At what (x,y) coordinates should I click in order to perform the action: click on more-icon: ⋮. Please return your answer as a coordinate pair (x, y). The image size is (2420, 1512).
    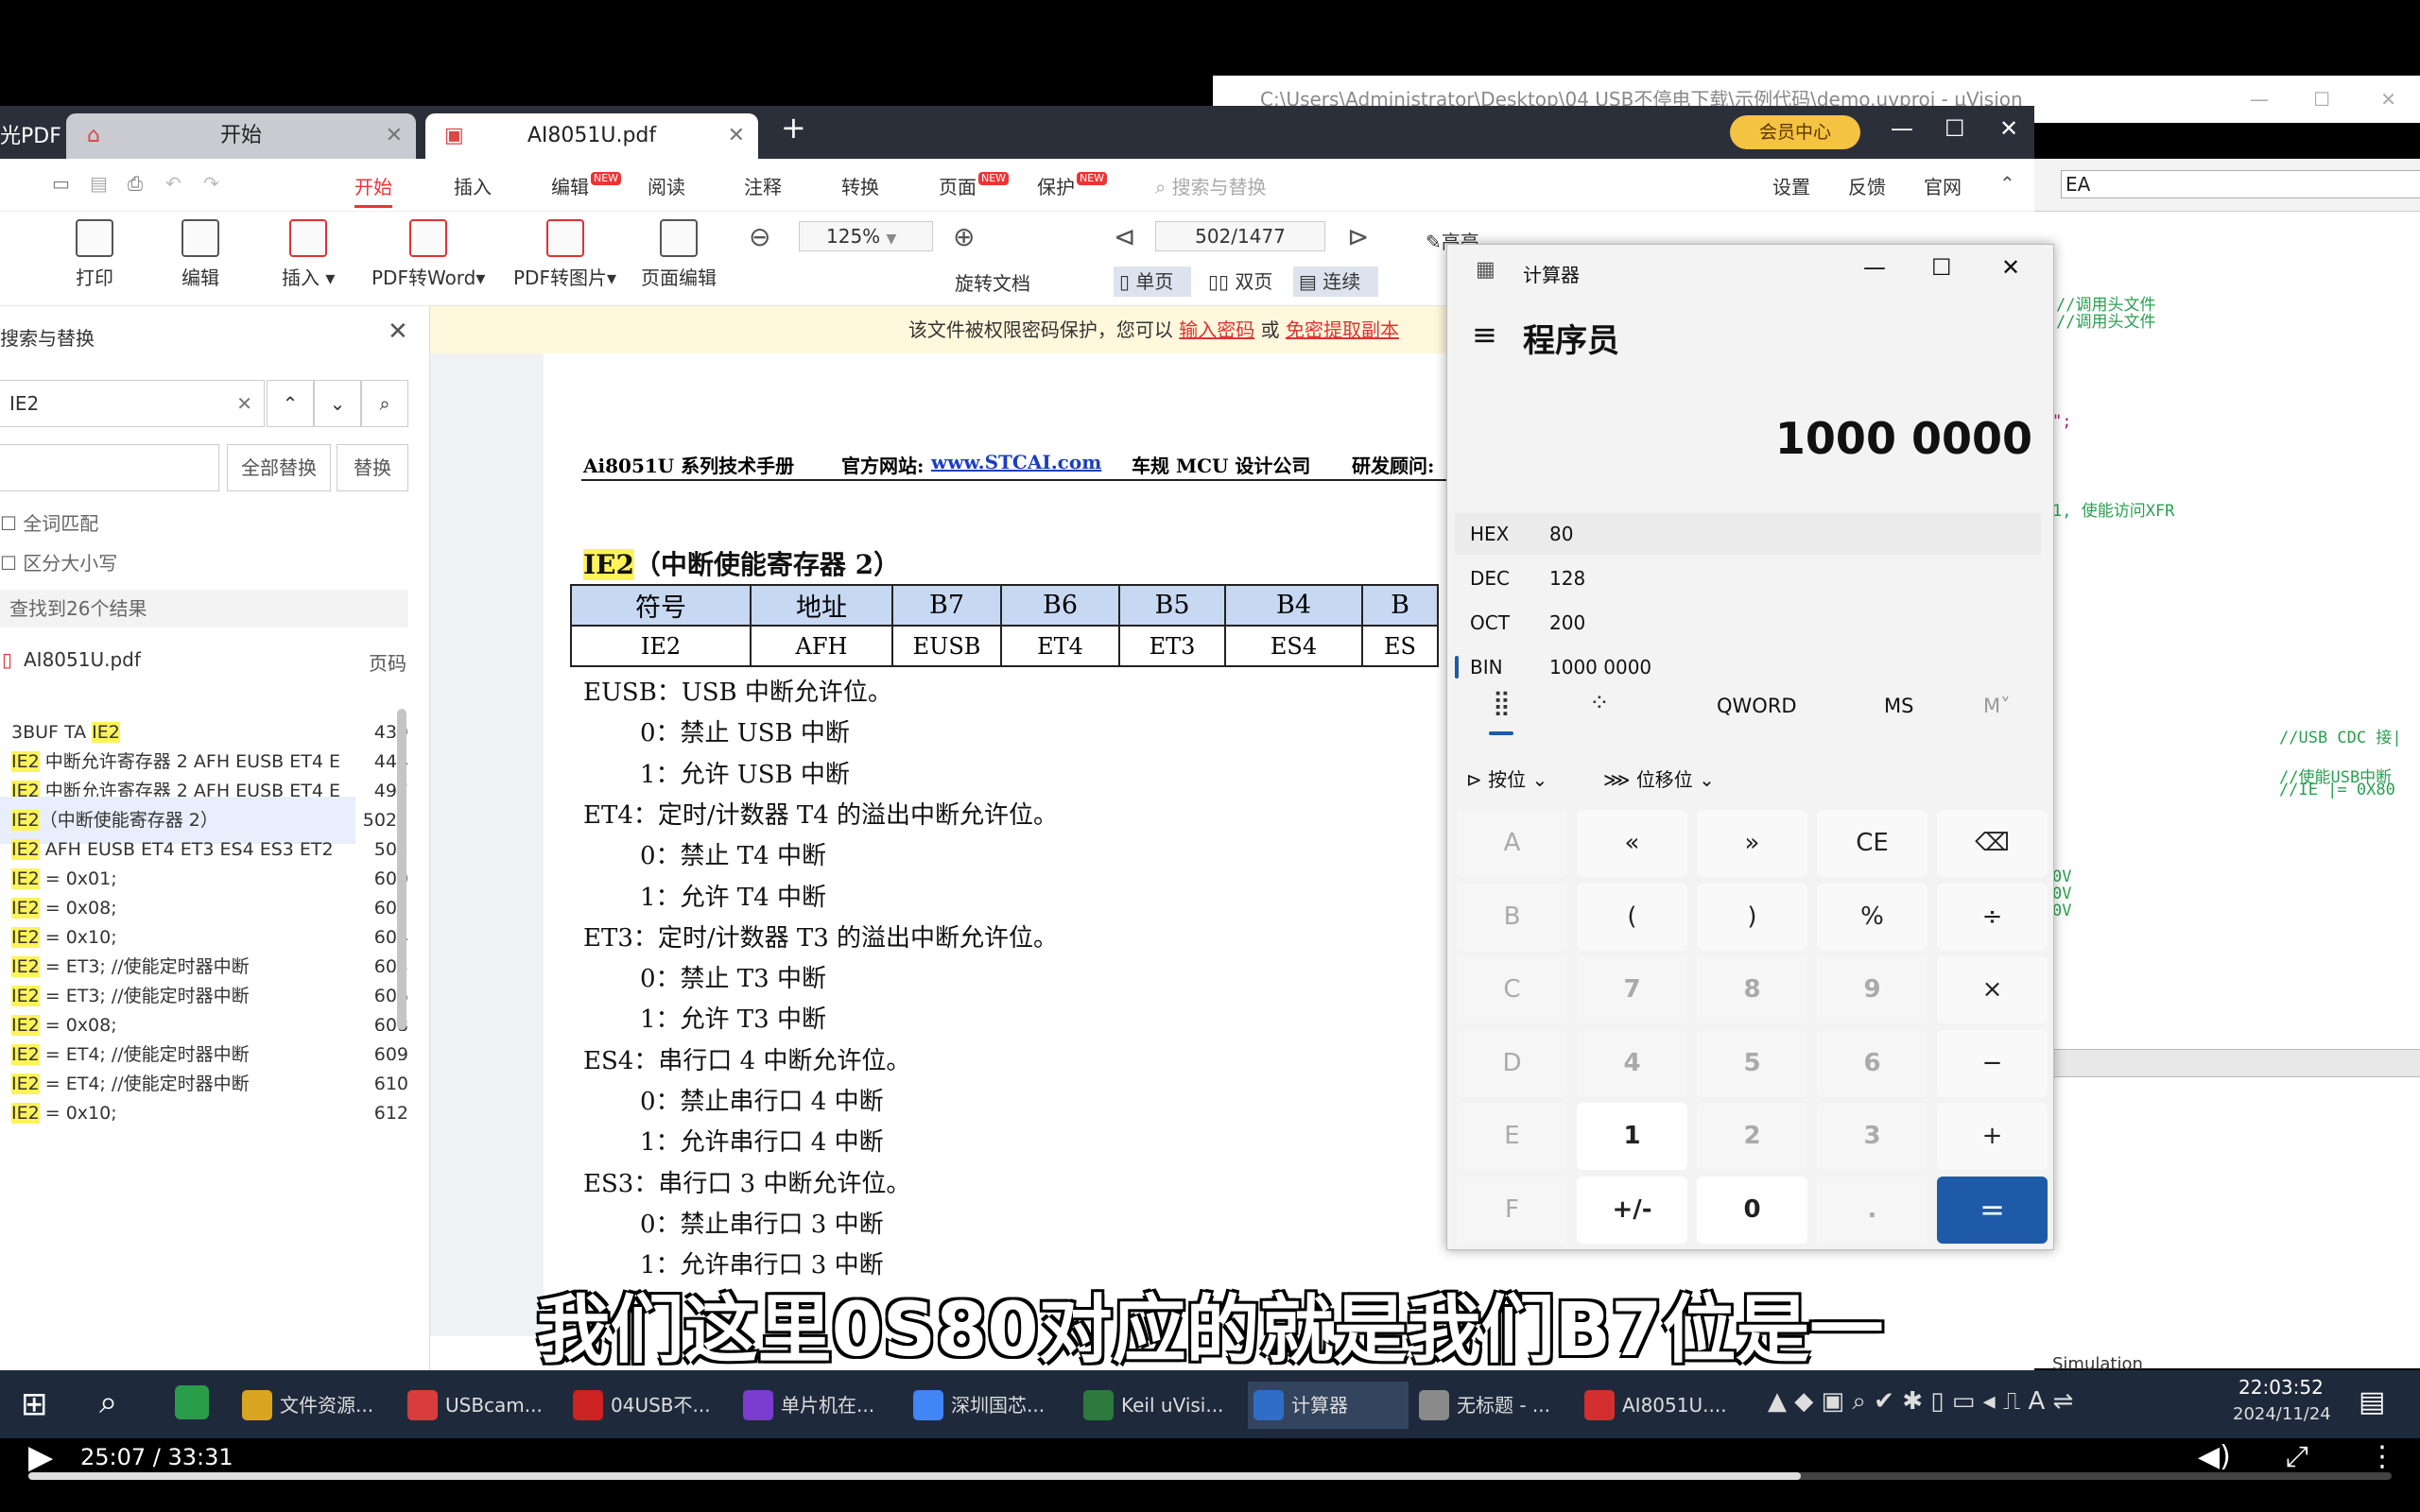
    Looking at the image, I should click on (2382, 1456).